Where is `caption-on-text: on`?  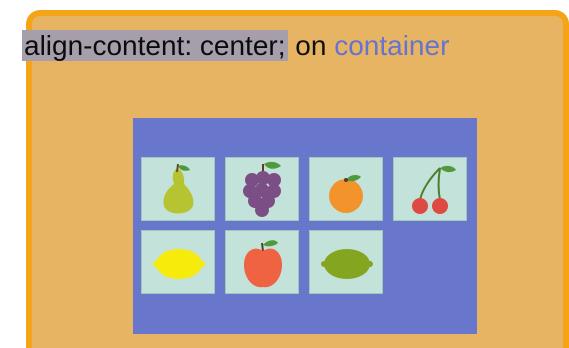
caption-on-text: on is located at coordinates (311, 45).